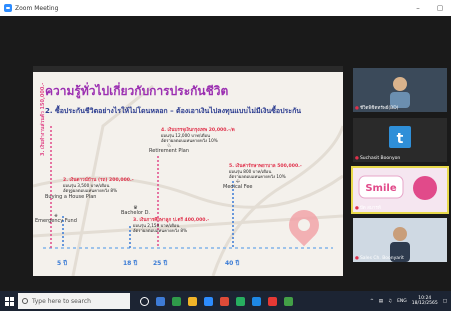 This screenshot has height=311, width=451. Describe the element at coordinates (377, 108) in the screenshot. I see `participant-name: ●ชีวิตพิชิตทรัพย์(BD)` at that location.